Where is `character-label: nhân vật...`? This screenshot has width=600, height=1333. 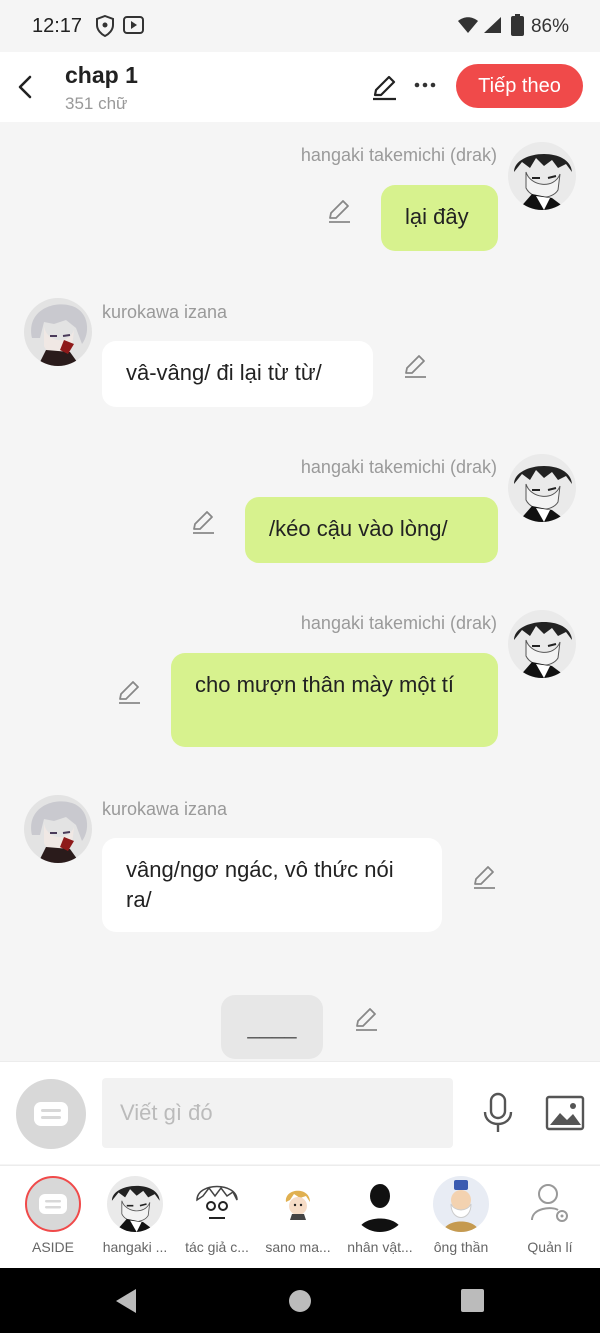
character-label: nhân vật... is located at coordinates (380, 1247).